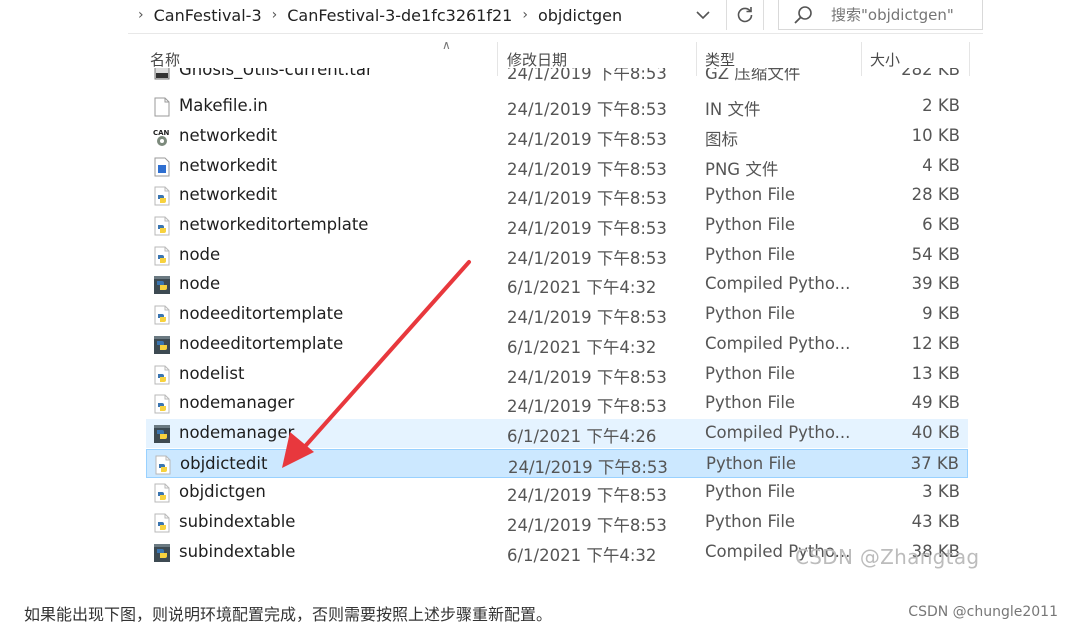  What do you see at coordinates (721, 139) in the screenshot?
I see `file-type: 图标` at bounding box center [721, 139].